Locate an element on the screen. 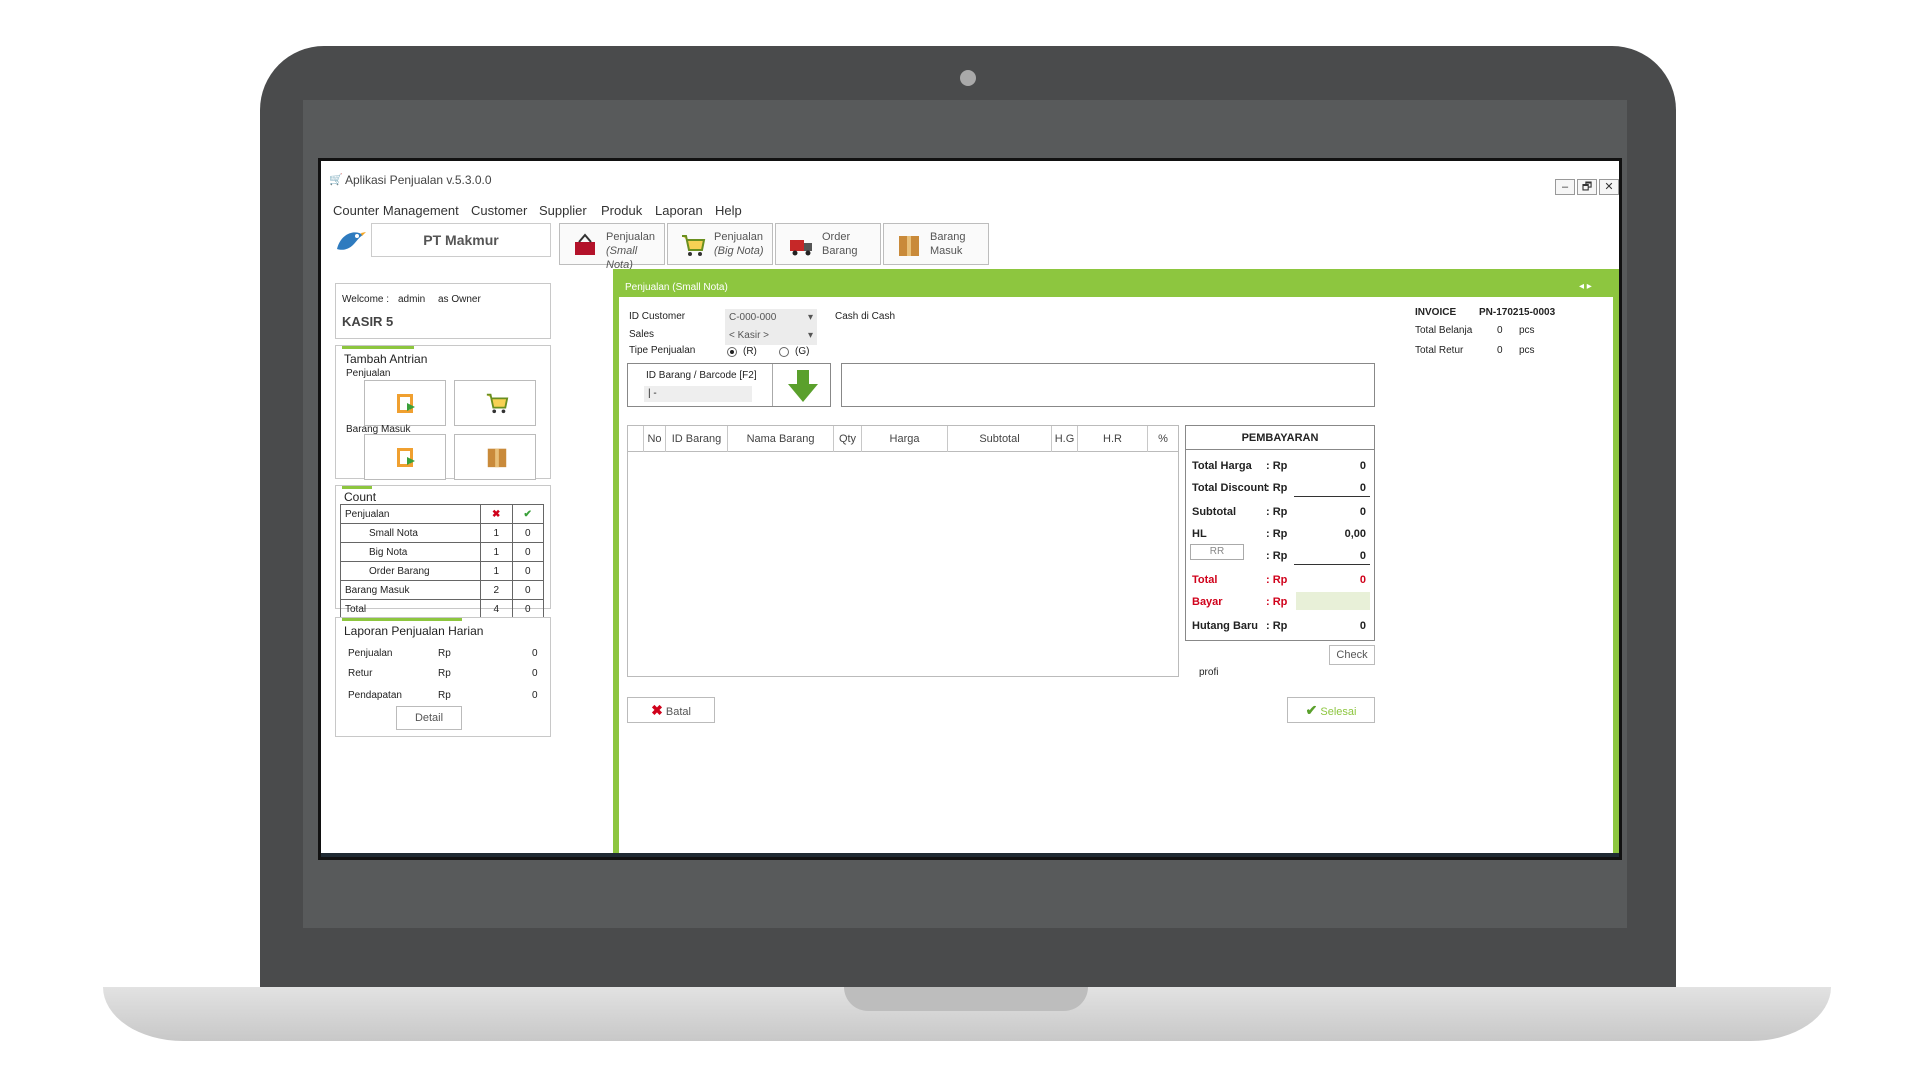 This screenshot has width=1920, height=1080. radio-r-label: (R) is located at coordinates (750, 351).